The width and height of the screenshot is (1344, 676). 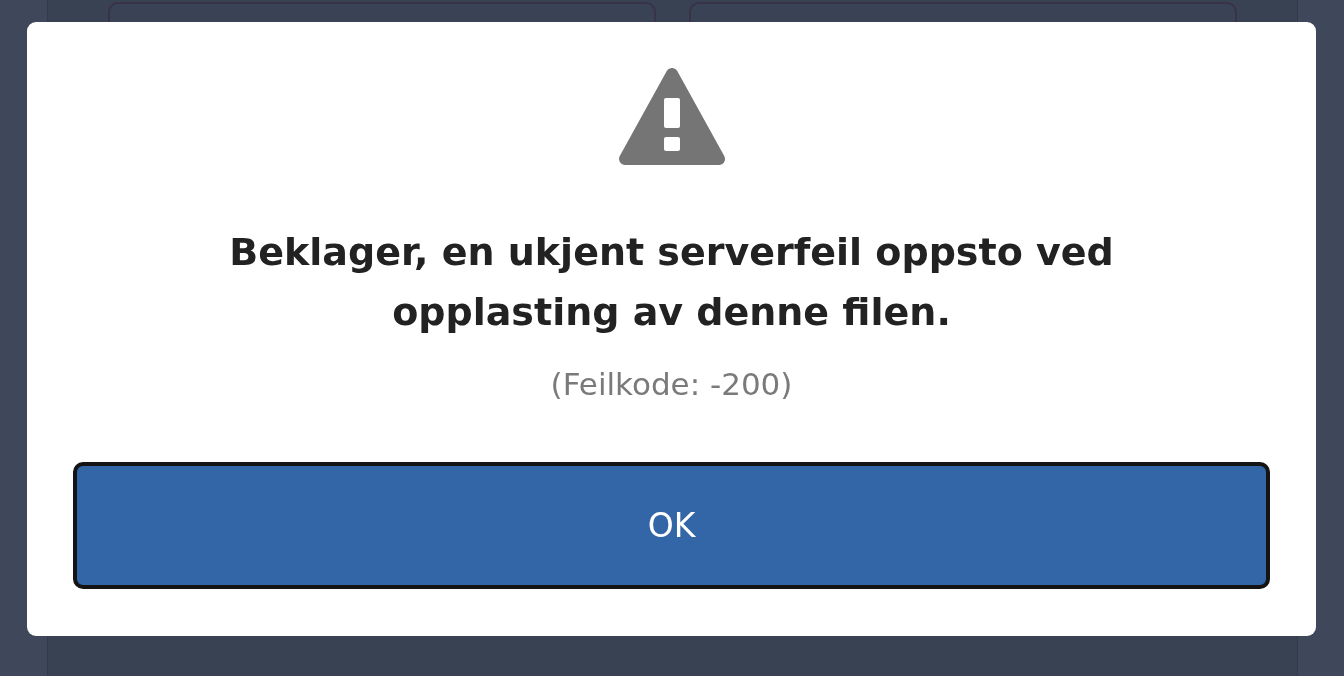 I want to click on error-code: (Feilkode: -200), so click(x=671, y=384).